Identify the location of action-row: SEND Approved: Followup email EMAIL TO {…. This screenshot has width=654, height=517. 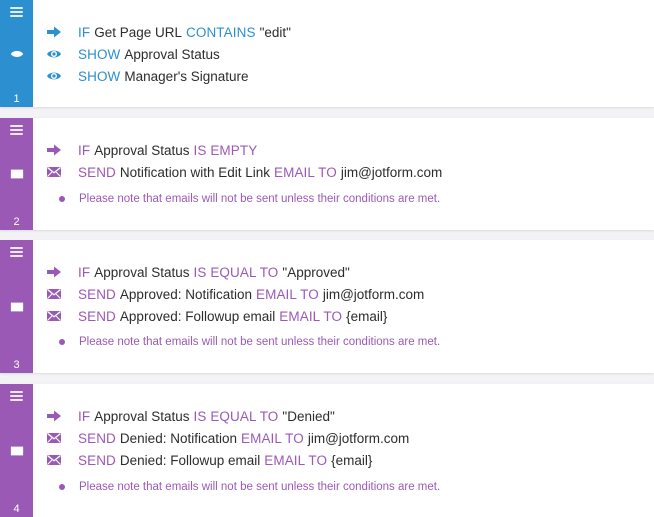
(216, 316).